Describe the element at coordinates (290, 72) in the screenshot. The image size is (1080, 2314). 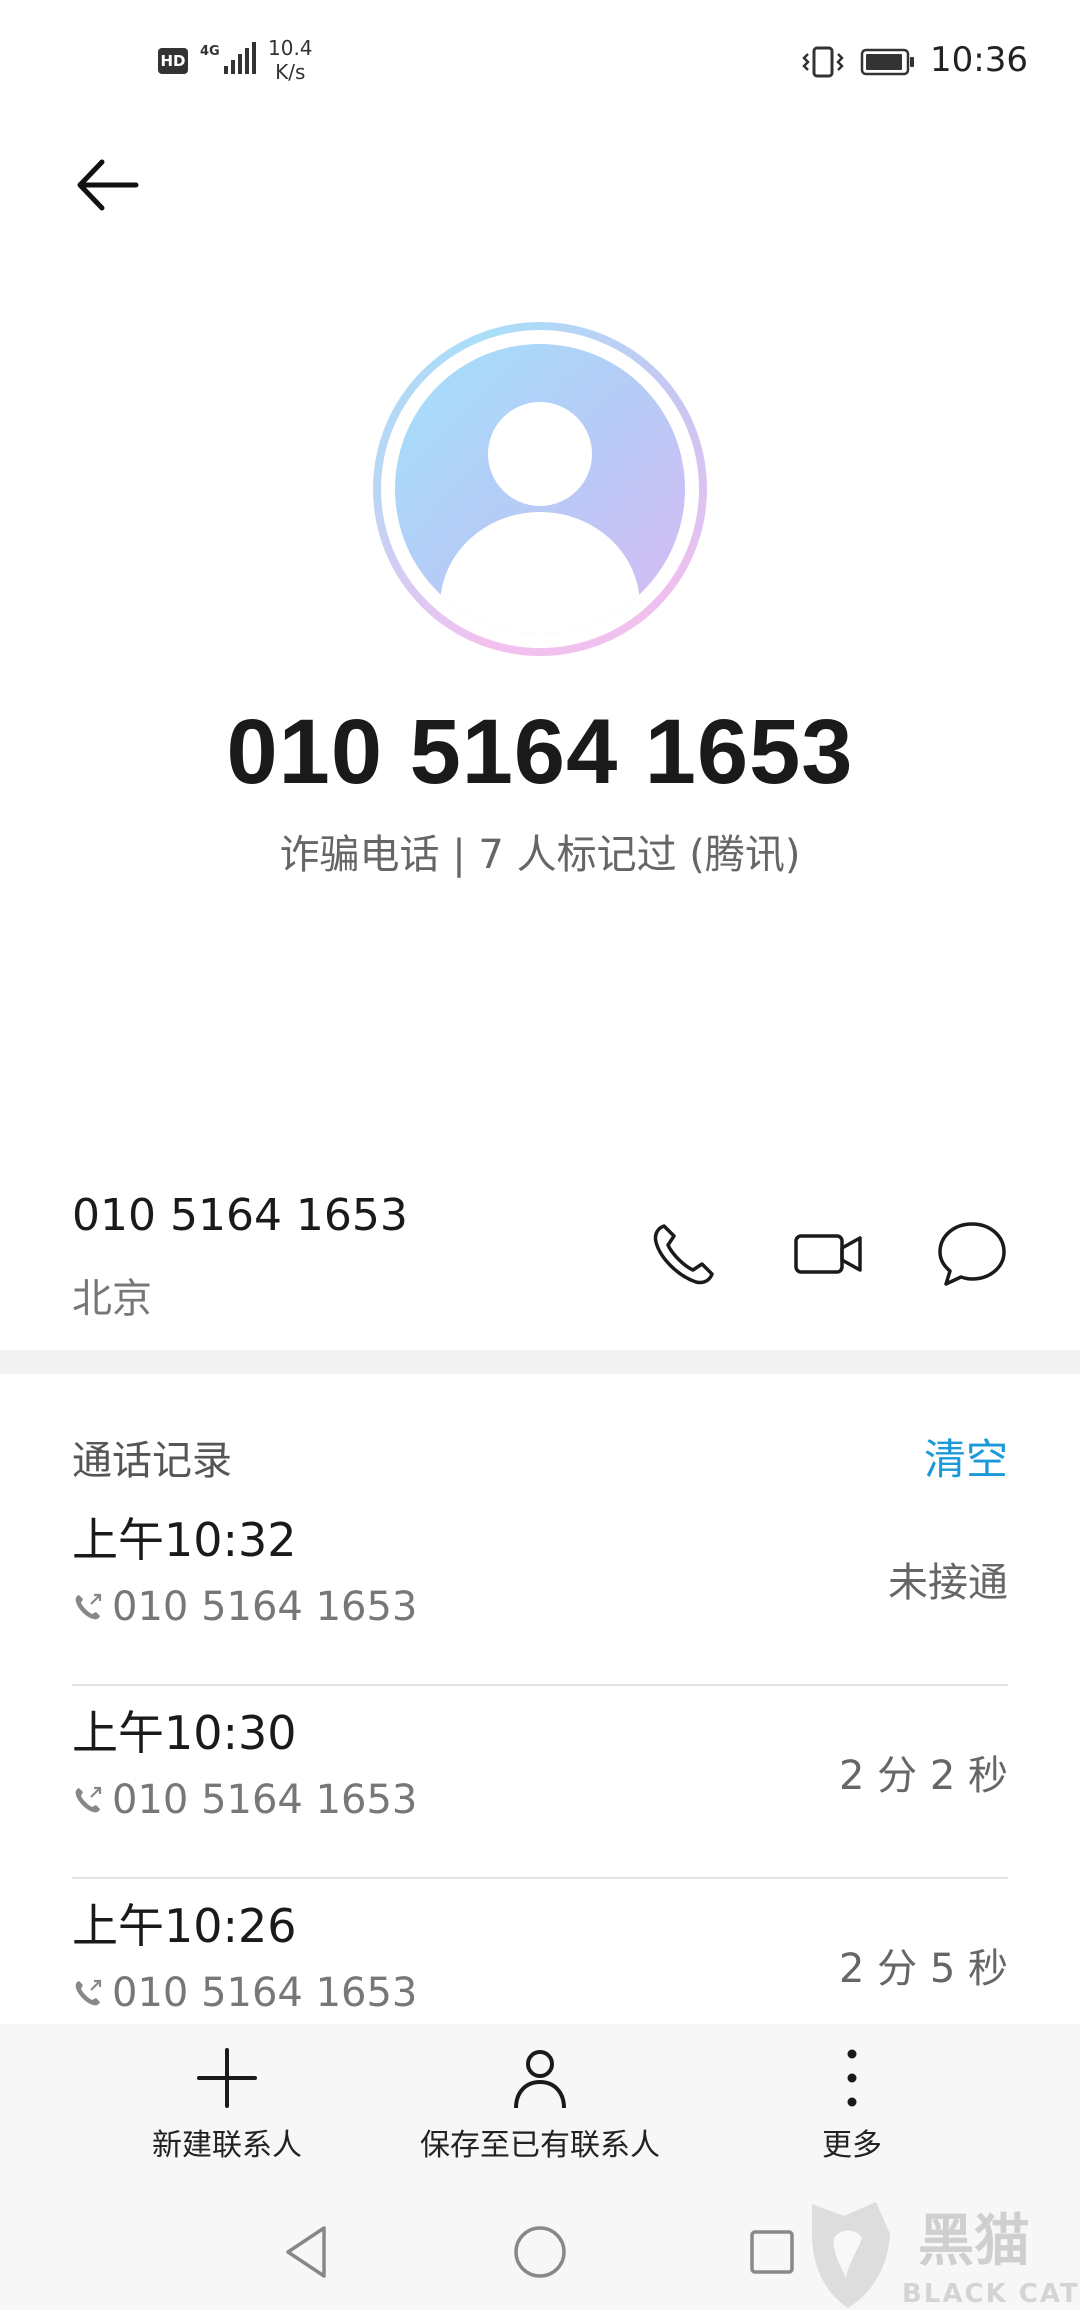
I see `net-speed-unit: K/s` at that location.